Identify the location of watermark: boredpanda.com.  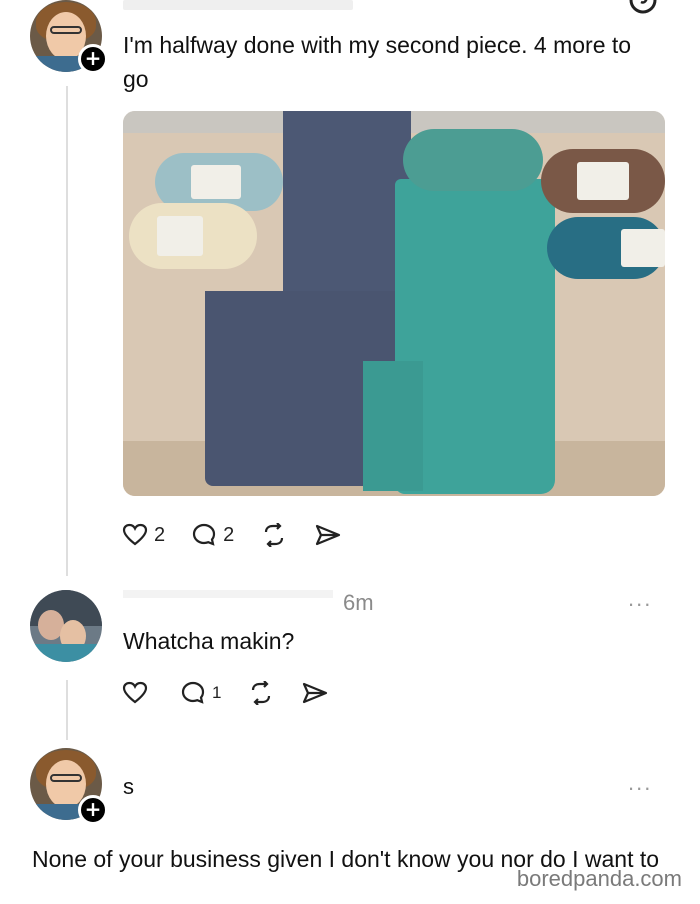
(599, 878).